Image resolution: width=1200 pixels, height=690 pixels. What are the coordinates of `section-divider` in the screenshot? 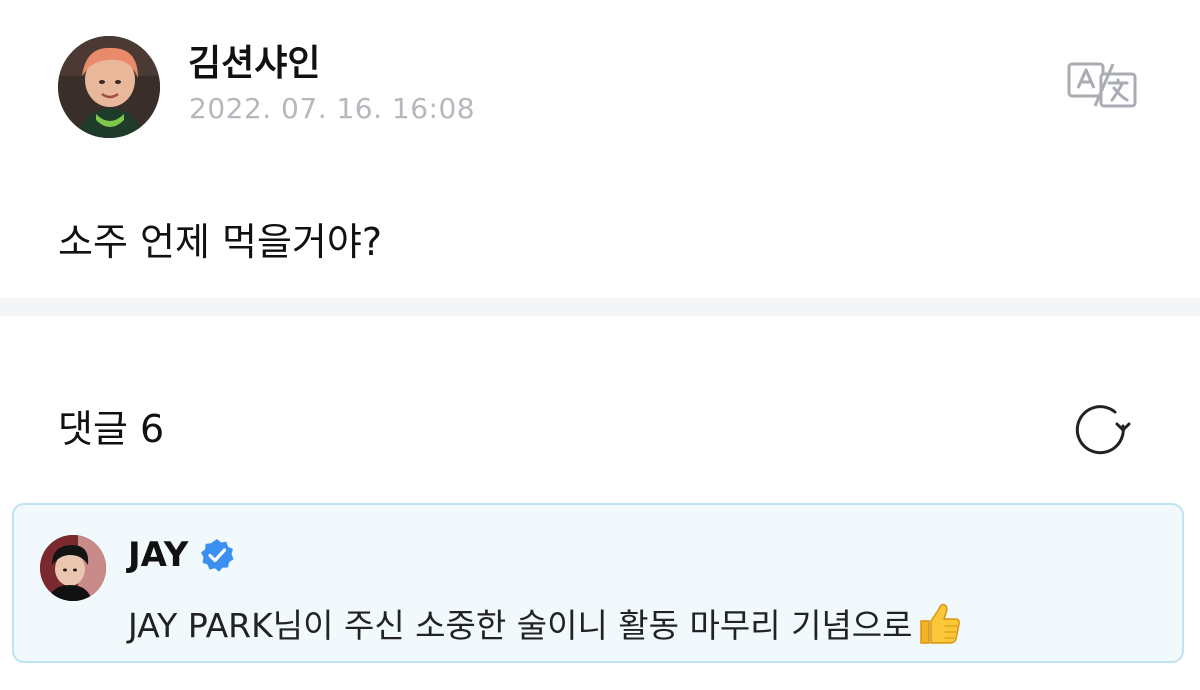 It's located at (600, 307).